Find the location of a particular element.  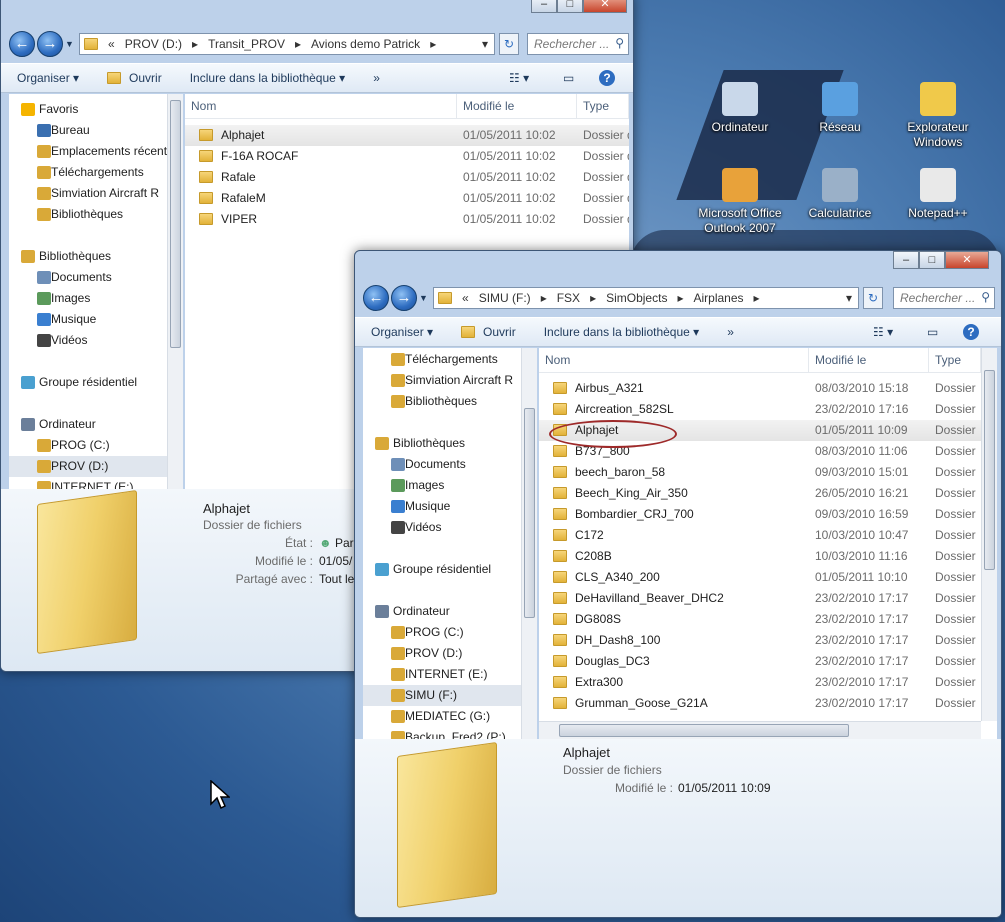

desktop-icon-1: Réseau is located at coordinates (840, 108).